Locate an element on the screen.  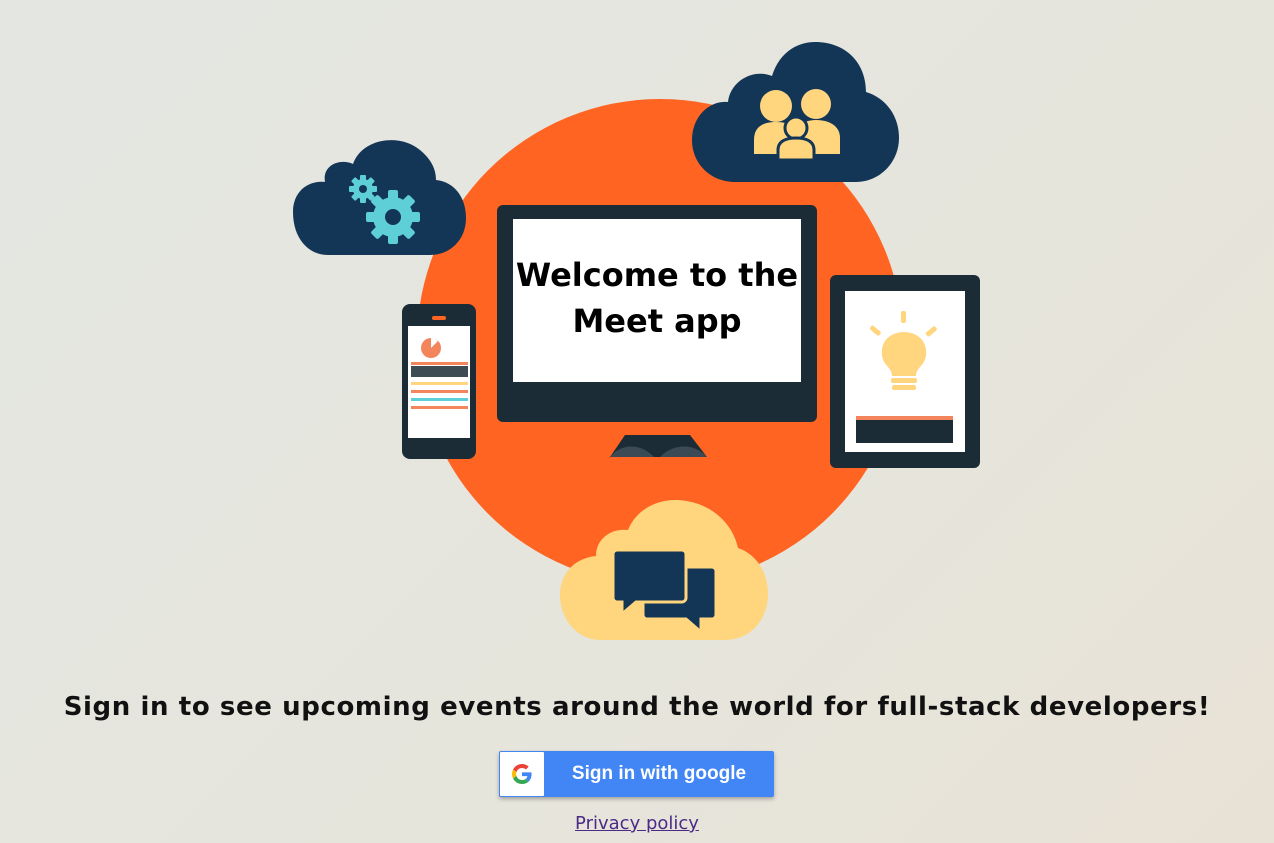
tablet is located at coordinates (905, 371).